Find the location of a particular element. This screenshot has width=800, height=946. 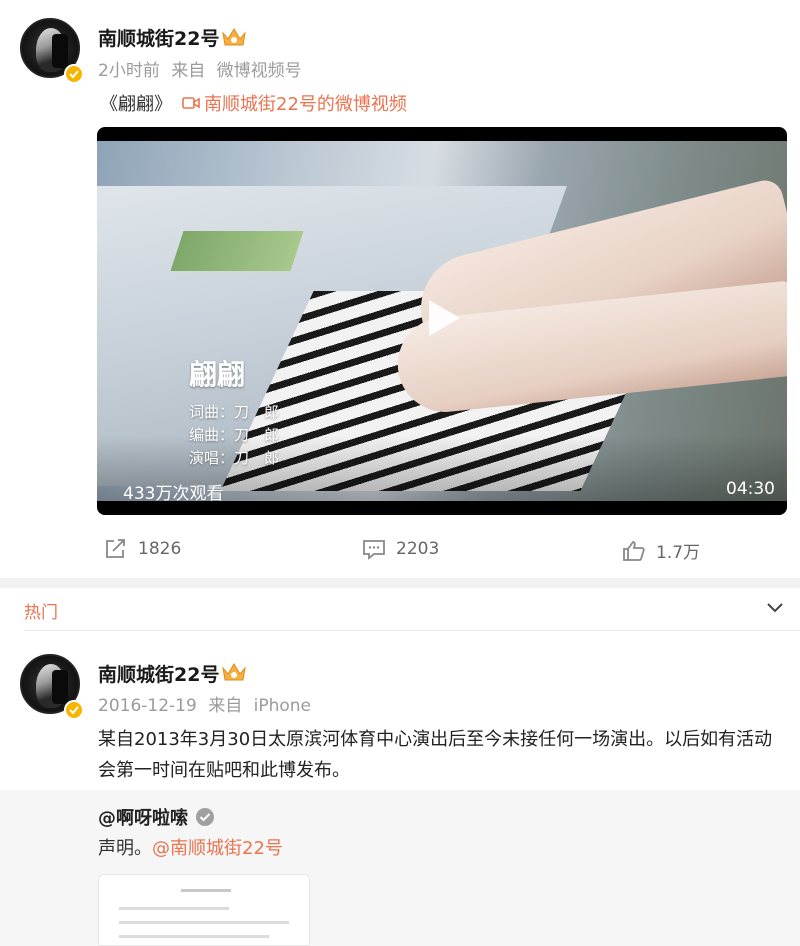

video-credit: 演唱：刀 郎 is located at coordinates (234, 458).